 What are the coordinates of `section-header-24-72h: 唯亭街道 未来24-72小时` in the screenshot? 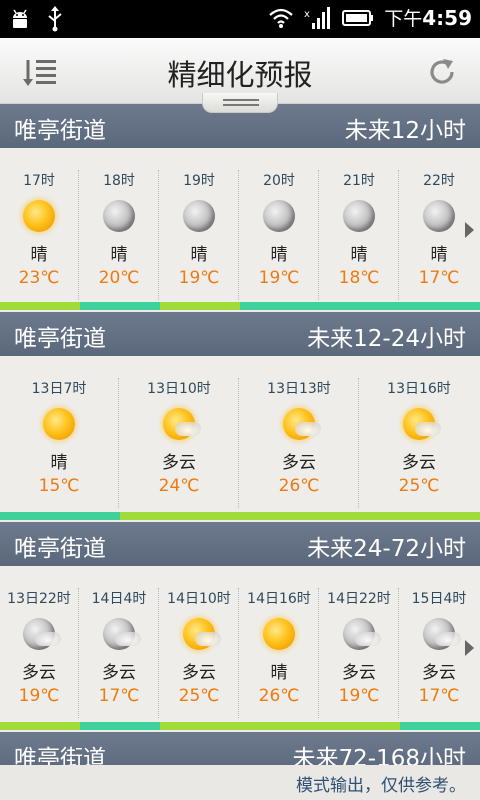 It's located at (240, 544).